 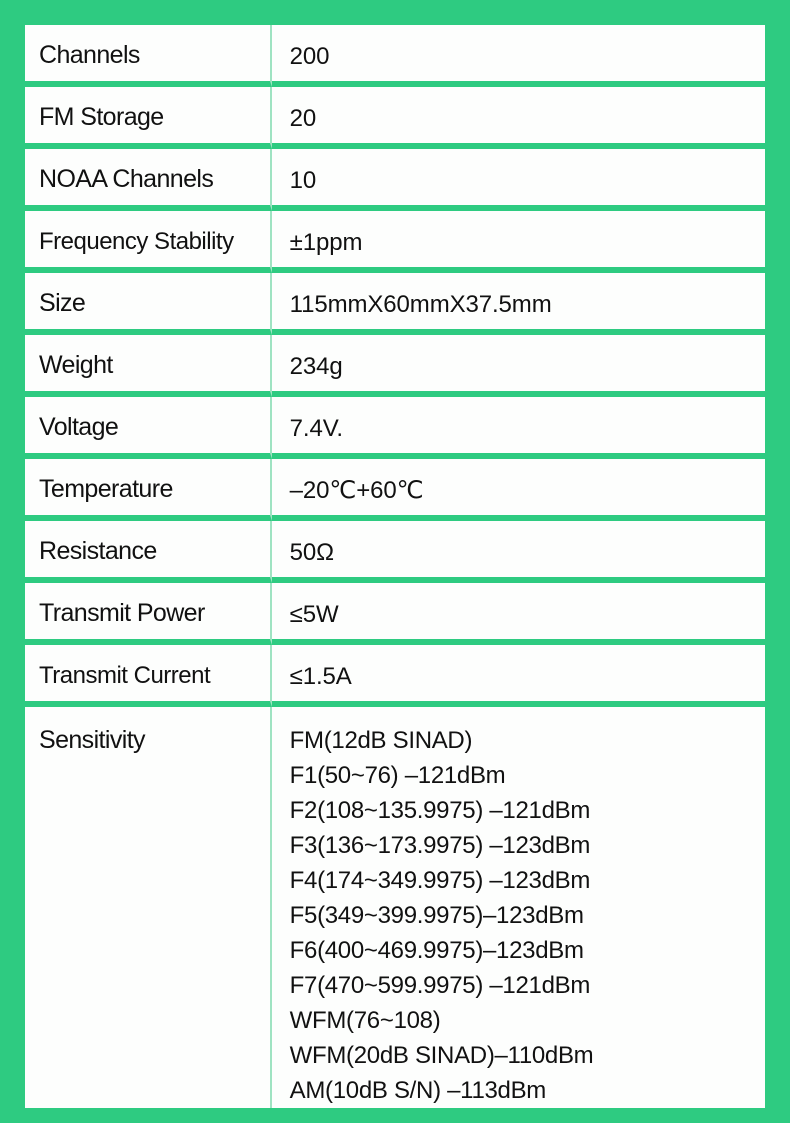 What do you see at coordinates (76, 365) in the screenshot?
I see `spec-label: Weight` at bounding box center [76, 365].